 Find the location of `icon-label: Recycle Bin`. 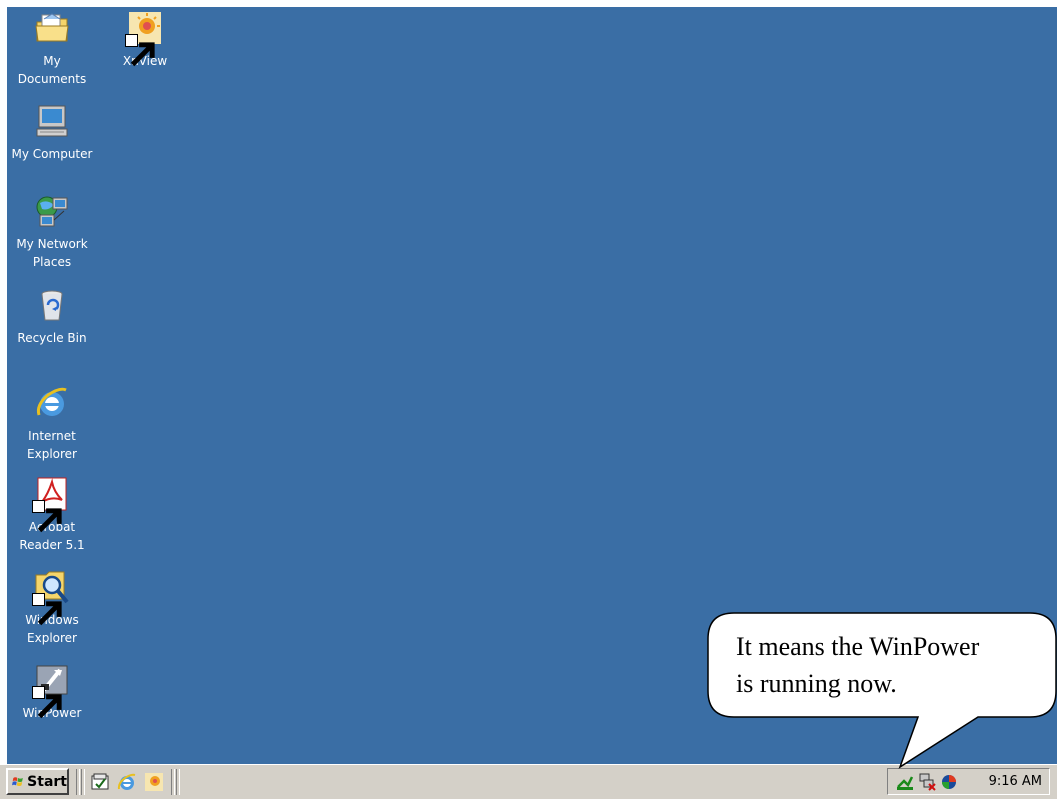

icon-label: Recycle Bin is located at coordinates (52, 338).